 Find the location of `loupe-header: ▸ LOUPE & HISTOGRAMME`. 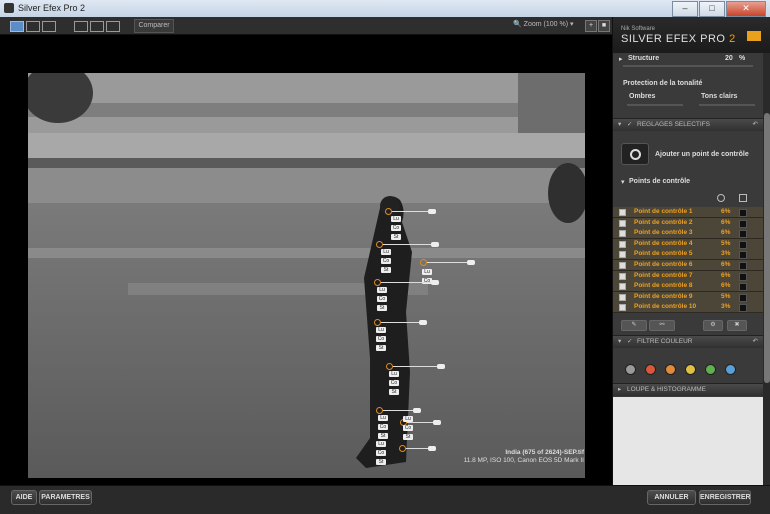

loupe-header: ▸ LOUPE & HISTOGRAMME is located at coordinates (688, 389).